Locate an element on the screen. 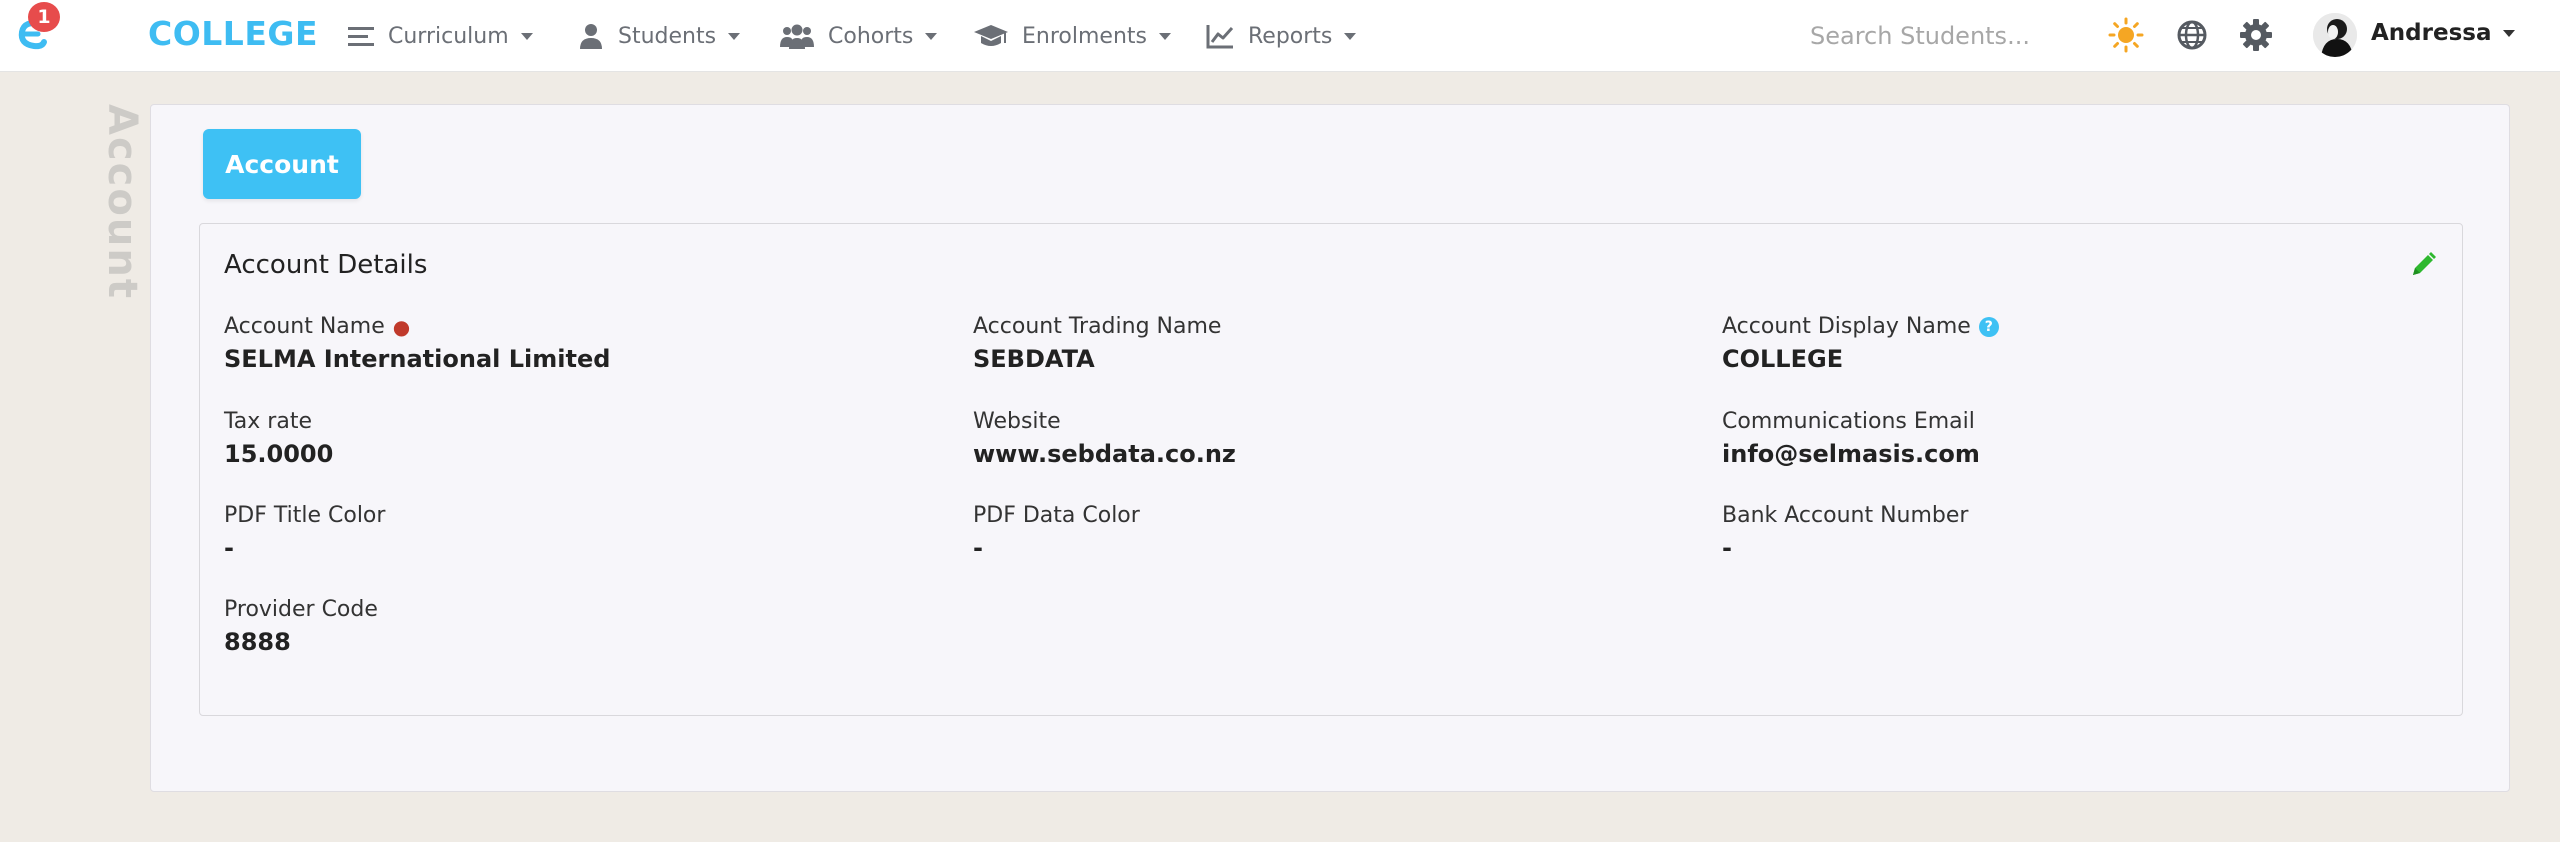  field-label: Provider Code is located at coordinates (301, 609).